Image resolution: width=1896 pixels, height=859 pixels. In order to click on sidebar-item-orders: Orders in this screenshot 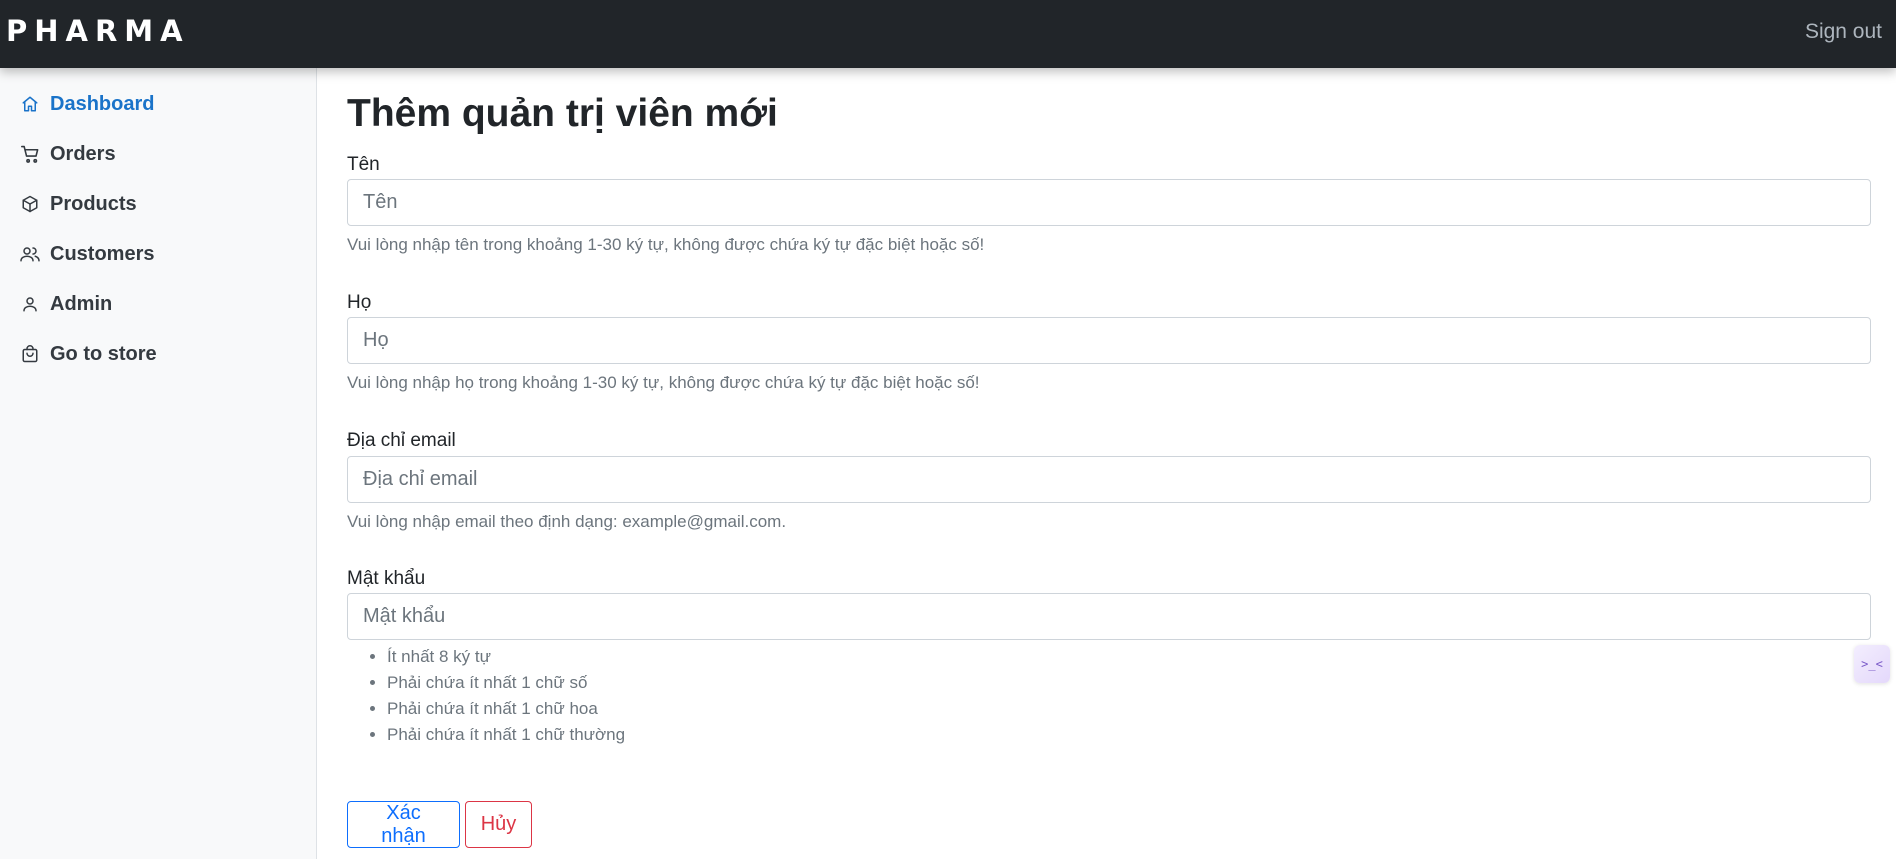, I will do `click(68, 154)`.